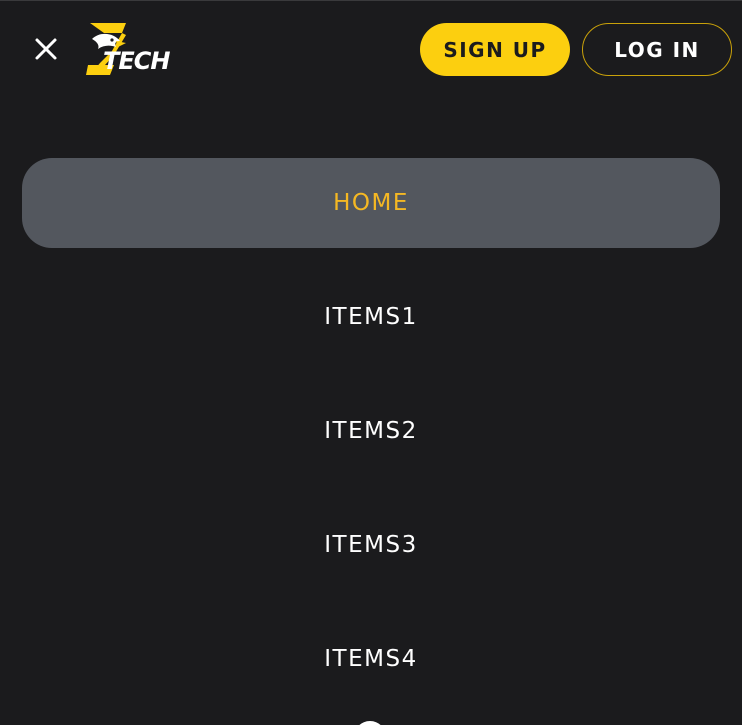  What do you see at coordinates (371, 431) in the screenshot?
I see `menu-item-items2: ITEMS2` at bounding box center [371, 431].